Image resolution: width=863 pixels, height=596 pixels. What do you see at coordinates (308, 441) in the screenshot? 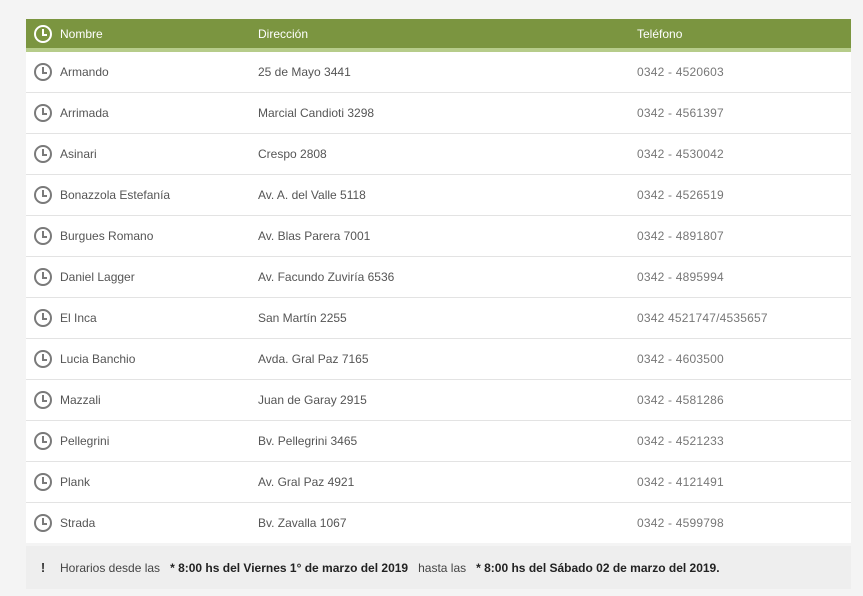
I see `row-address: Bv. Pellegrini 3465` at bounding box center [308, 441].